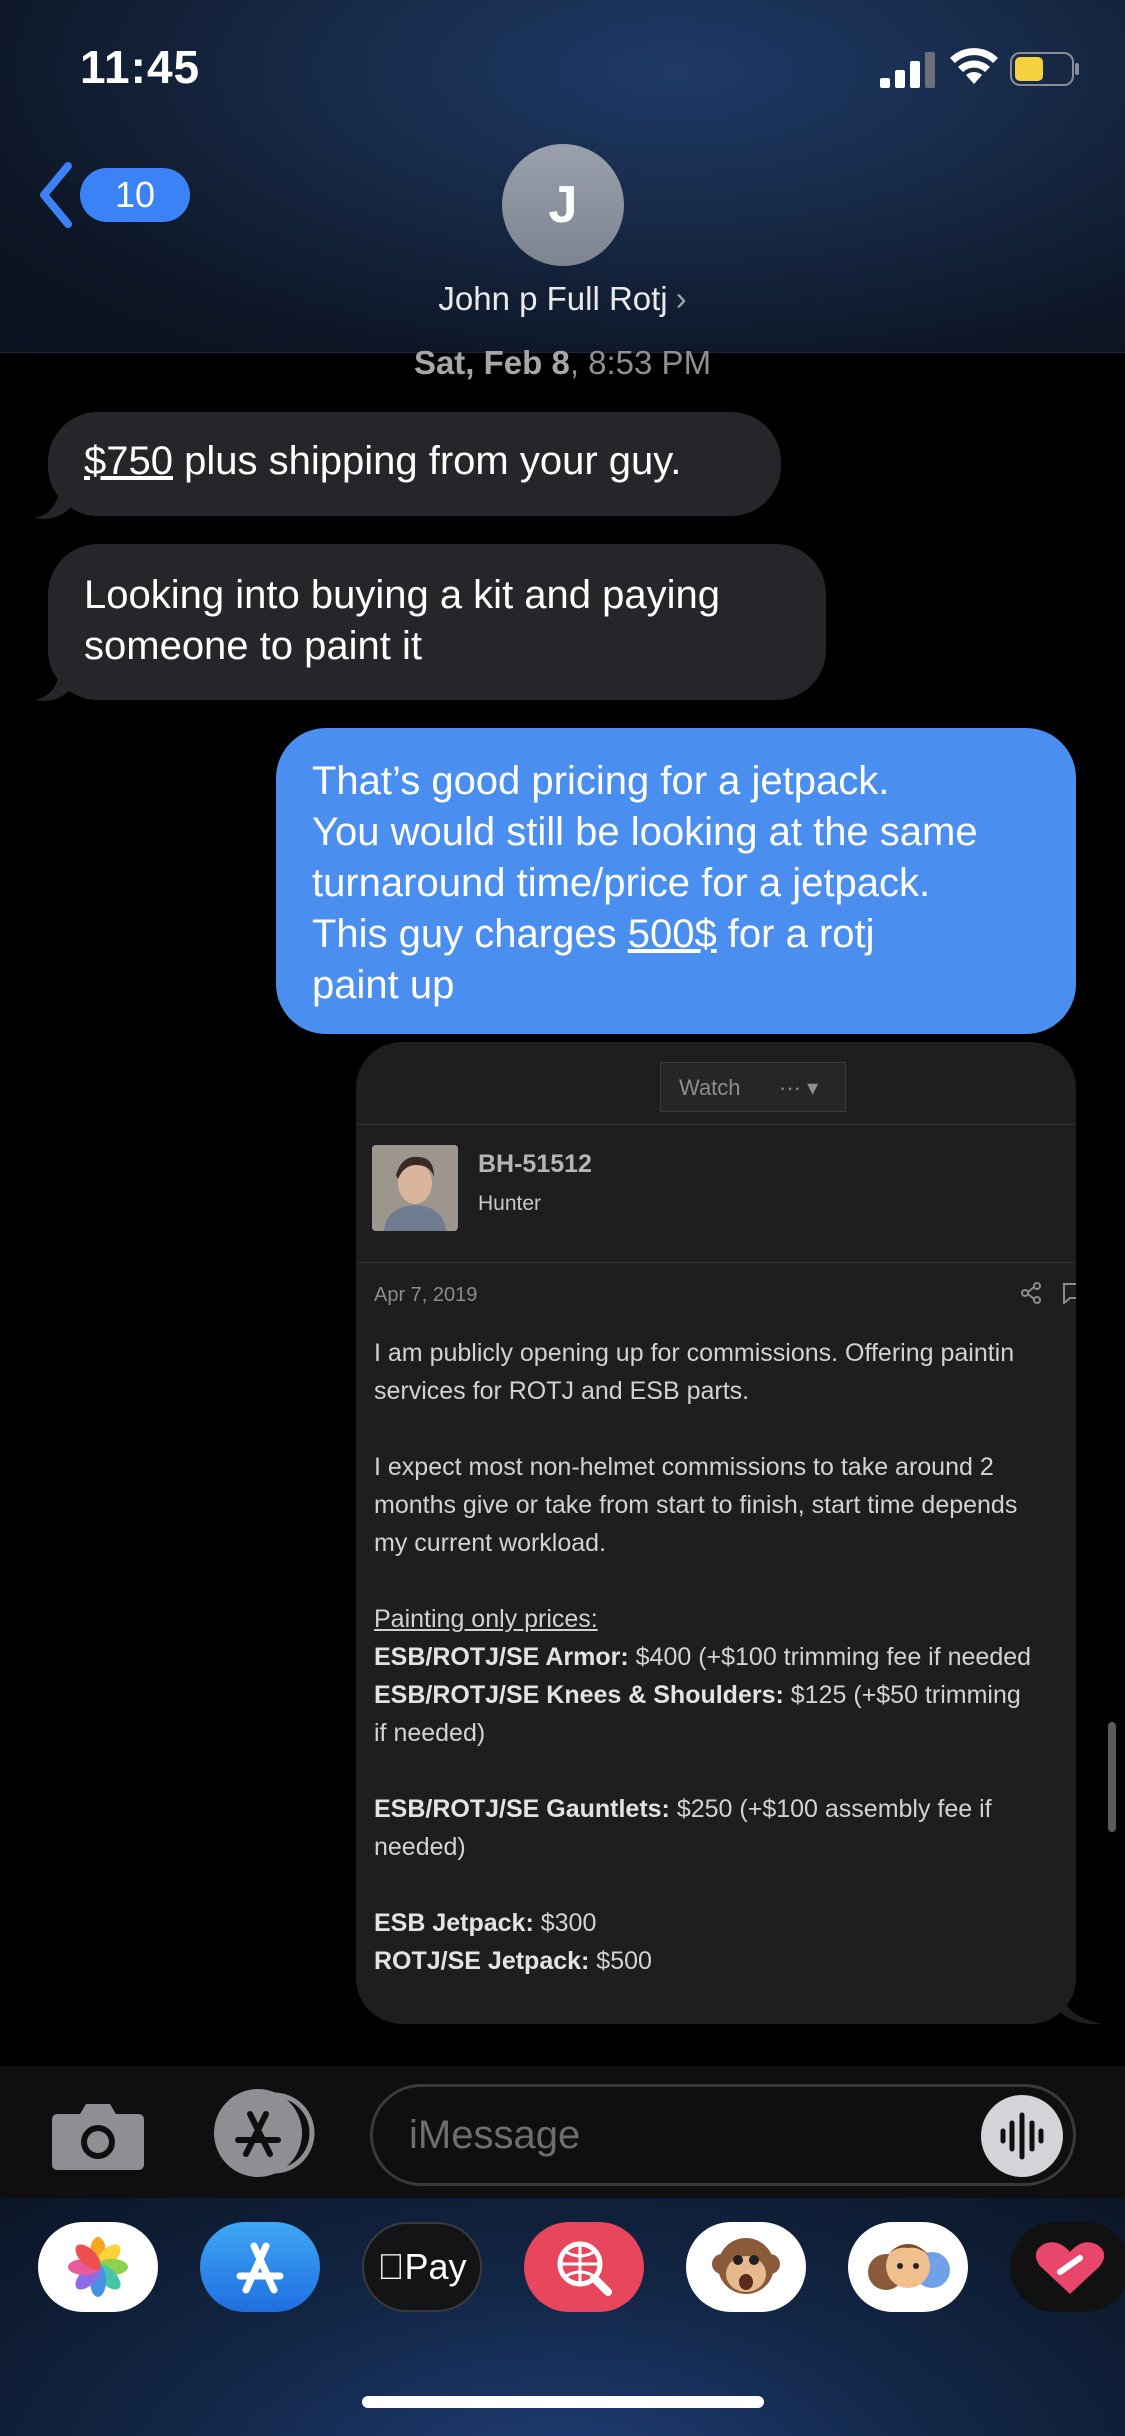 This screenshot has height=2436, width=1125. What do you see at coordinates (1044, 69) in the screenshot?
I see `battery-icon` at bounding box center [1044, 69].